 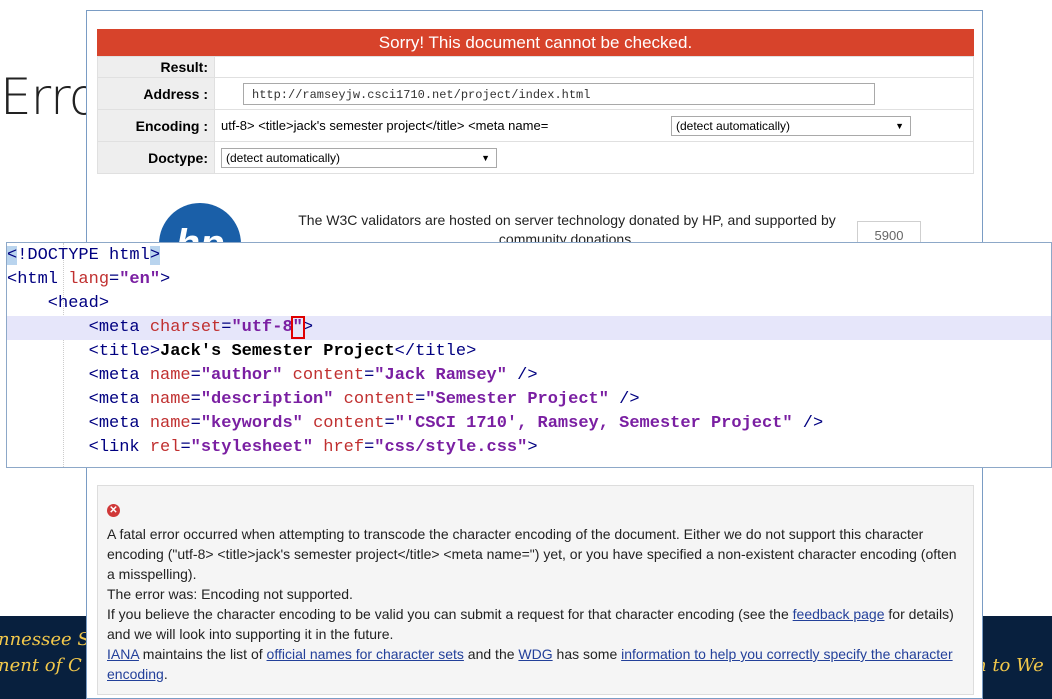 I want to click on encoding-label: Encoding :, so click(x=156, y=125).